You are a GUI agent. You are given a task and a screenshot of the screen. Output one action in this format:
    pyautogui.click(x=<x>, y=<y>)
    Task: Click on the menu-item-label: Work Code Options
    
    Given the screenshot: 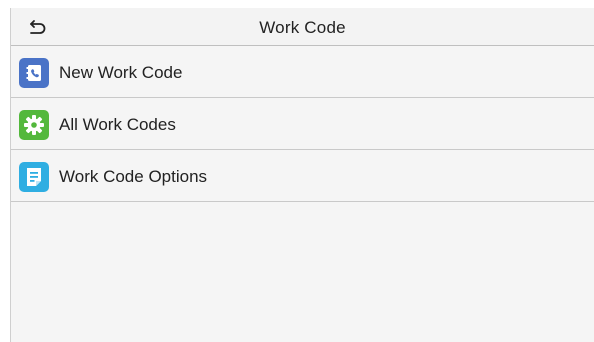 What is the action you would take?
    pyautogui.click(x=133, y=176)
    